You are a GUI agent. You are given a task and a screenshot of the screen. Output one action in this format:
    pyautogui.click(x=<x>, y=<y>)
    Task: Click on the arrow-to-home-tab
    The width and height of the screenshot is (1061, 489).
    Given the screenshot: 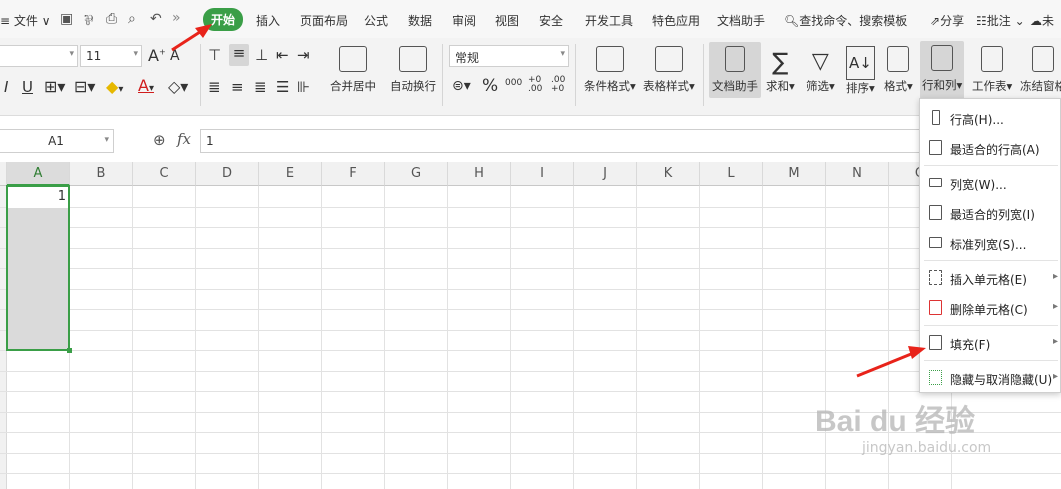 What is the action you would take?
    pyautogui.click(x=191, y=38)
    